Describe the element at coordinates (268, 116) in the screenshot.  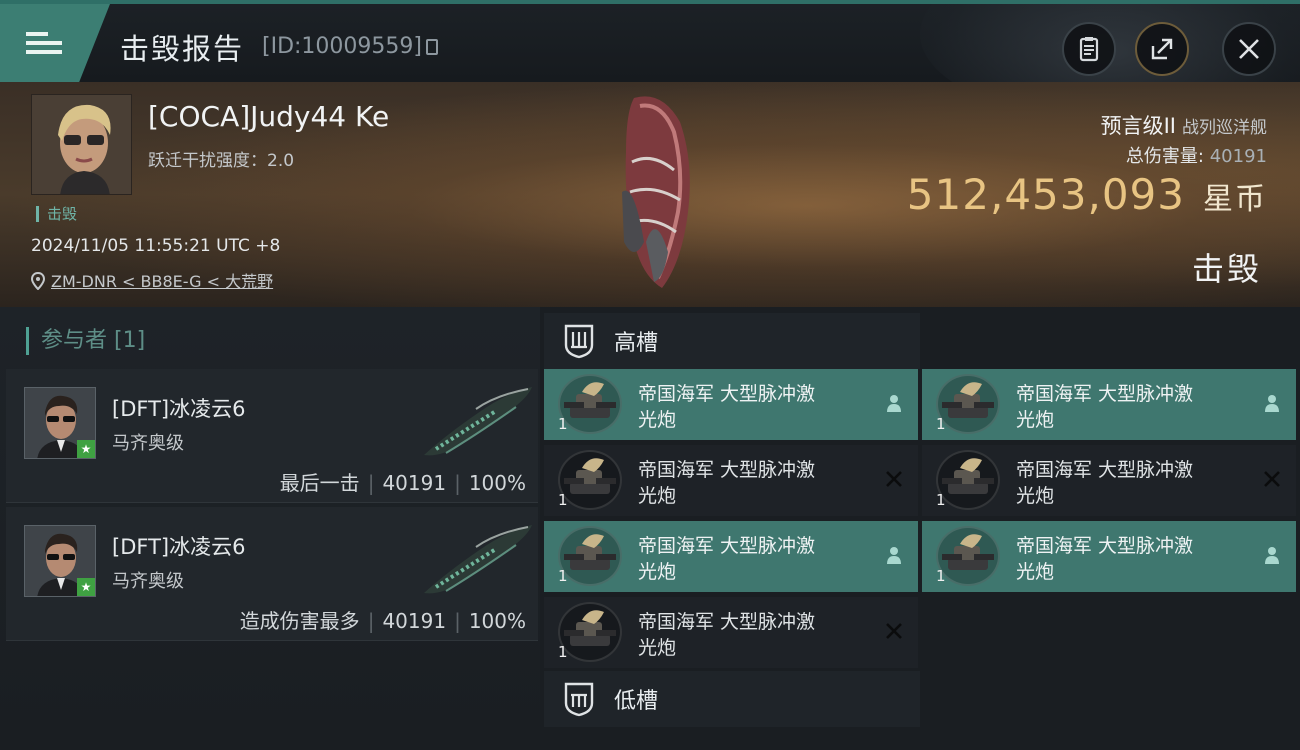
I see `victim-name: [COCA]Judy44 Ke` at that location.